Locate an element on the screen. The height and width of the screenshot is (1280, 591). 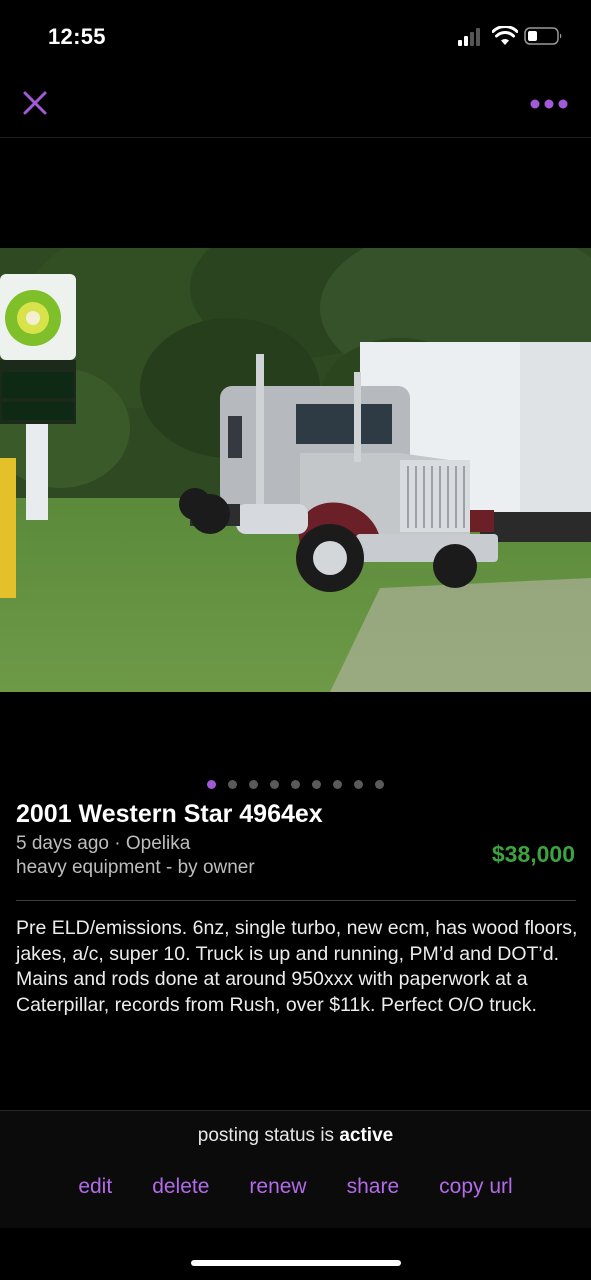
wifi-icon is located at coordinates (505, 35).